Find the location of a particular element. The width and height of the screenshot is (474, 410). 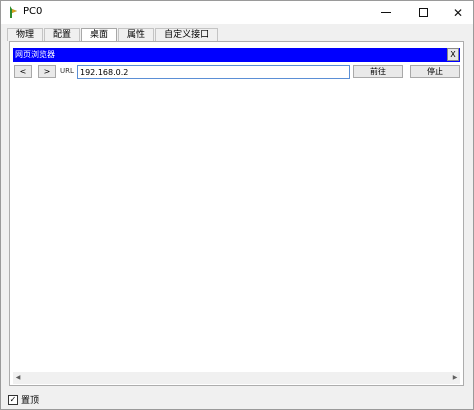

tab-config: 配置 is located at coordinates (62, 34).